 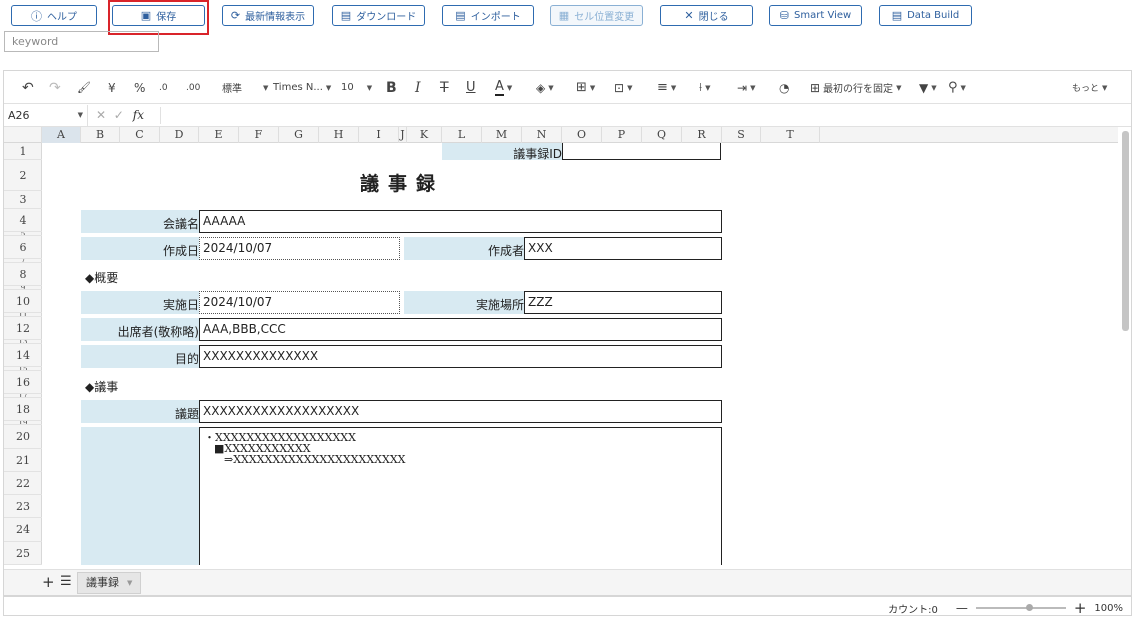 What do you see at coordinates (379, 135) in the screenshot?
I see `column-header: I` at bounding box center [379, 135].